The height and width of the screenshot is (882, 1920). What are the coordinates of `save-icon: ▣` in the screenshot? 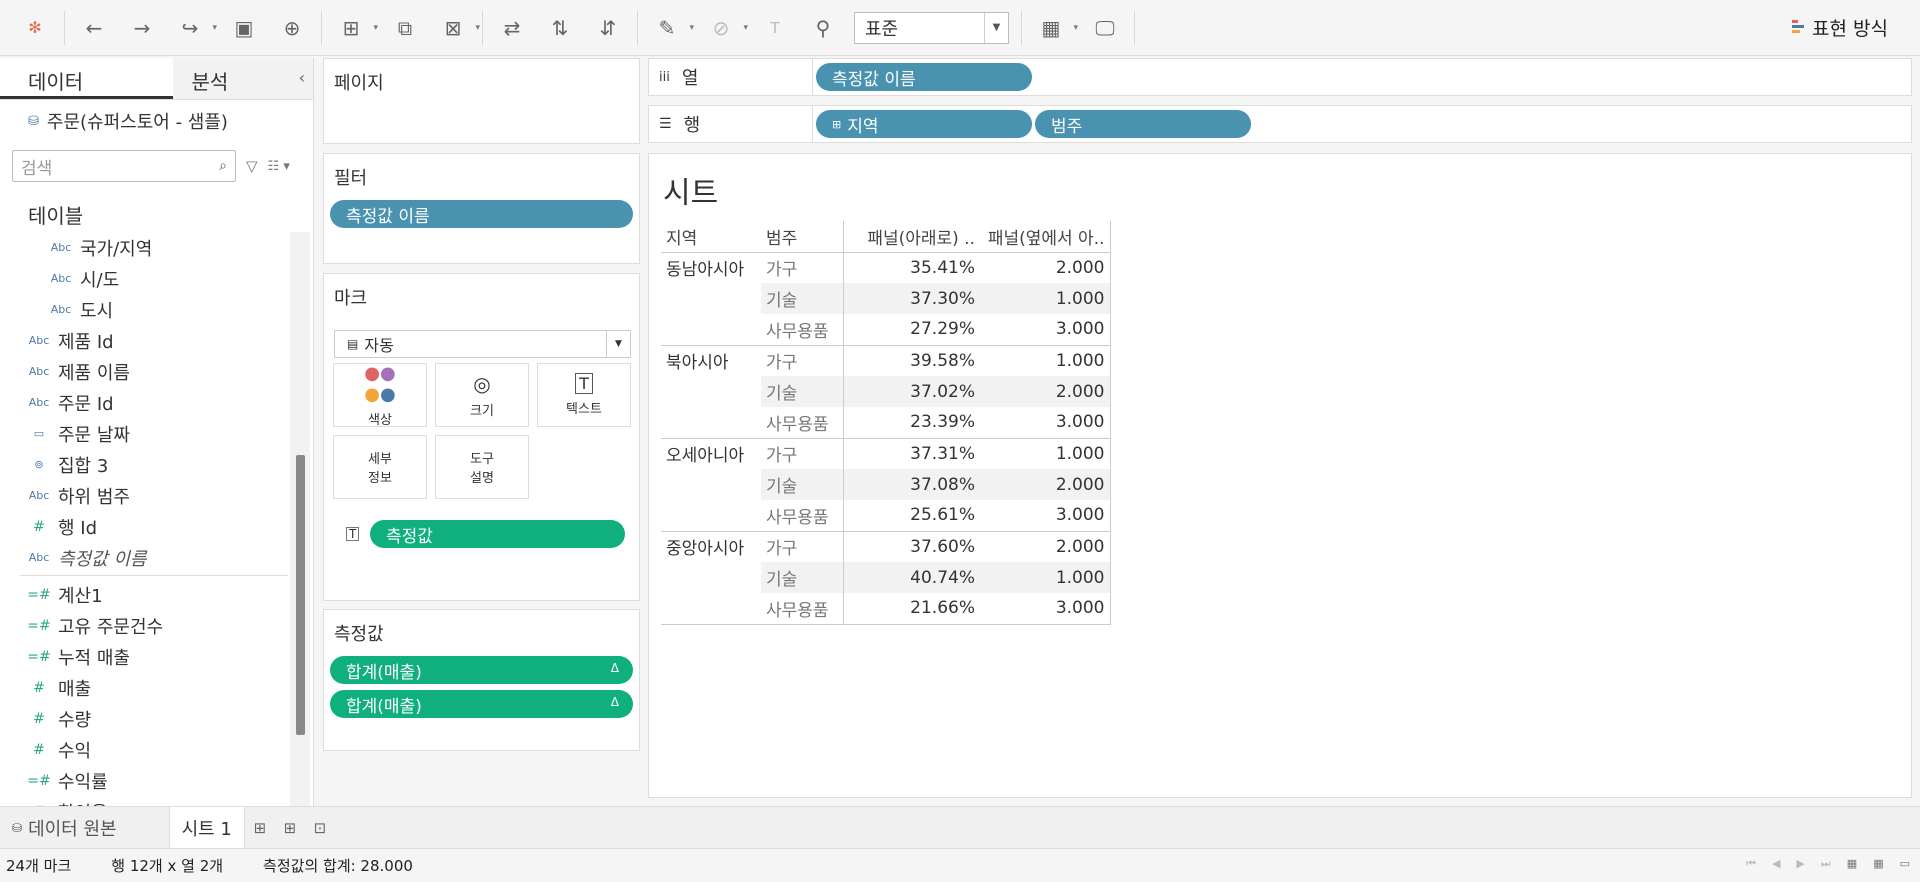 It's located at (244, 28).